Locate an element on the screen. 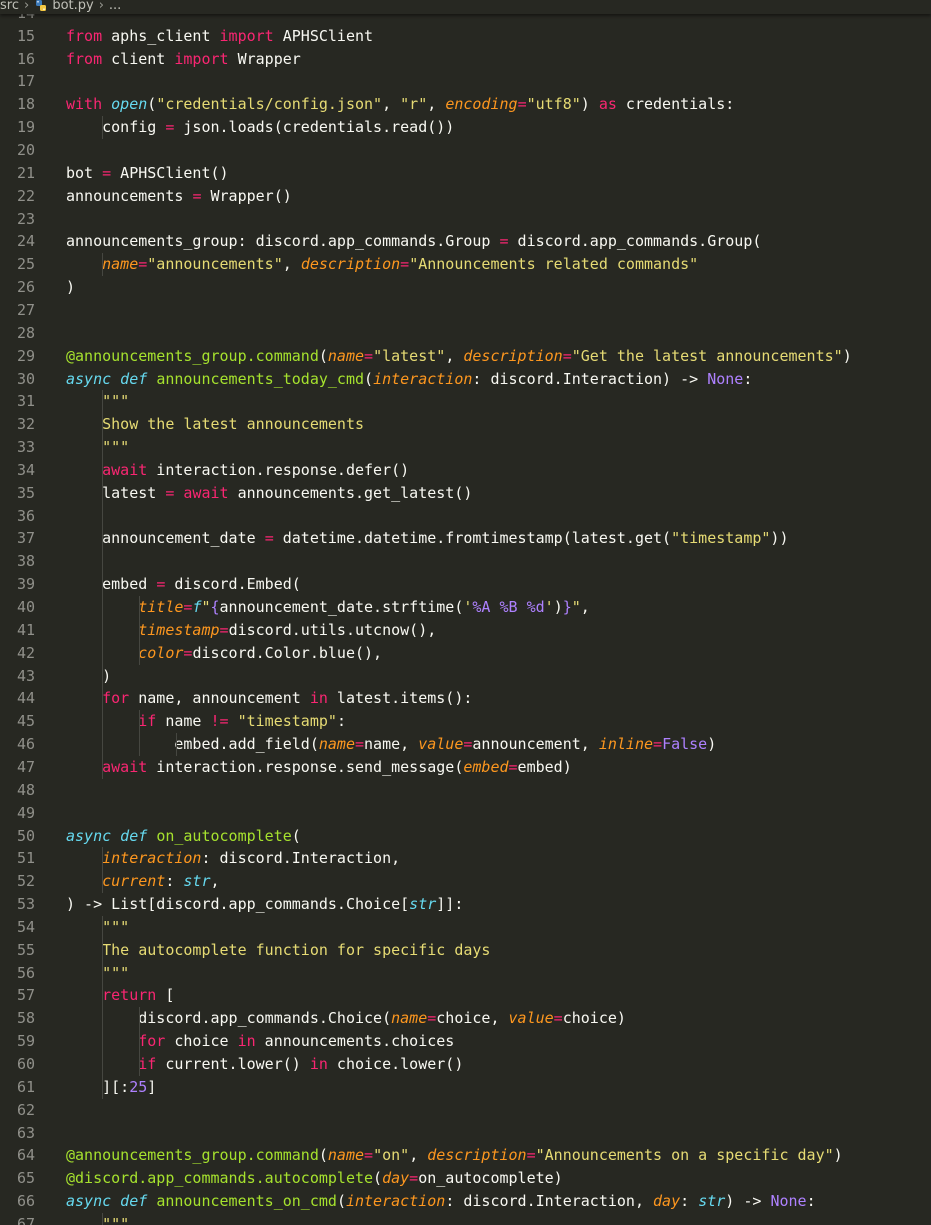 The image size is (931, 1225). code-line: 62 is located at coordinates (465, 1110).